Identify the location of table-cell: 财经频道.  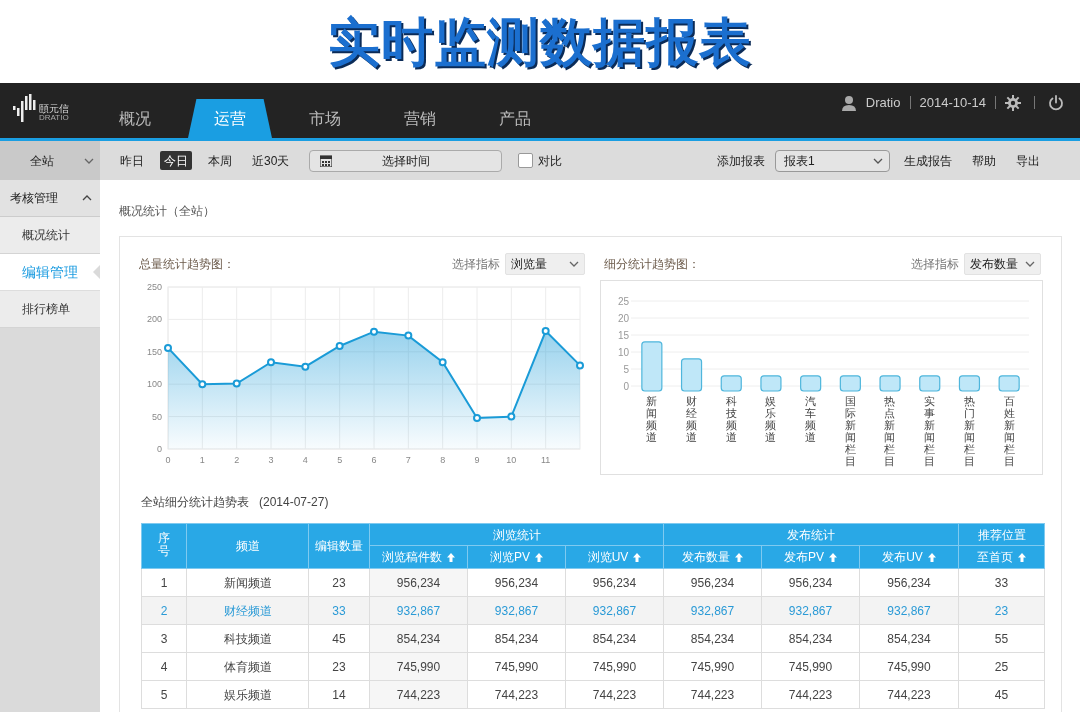
(247, 610).